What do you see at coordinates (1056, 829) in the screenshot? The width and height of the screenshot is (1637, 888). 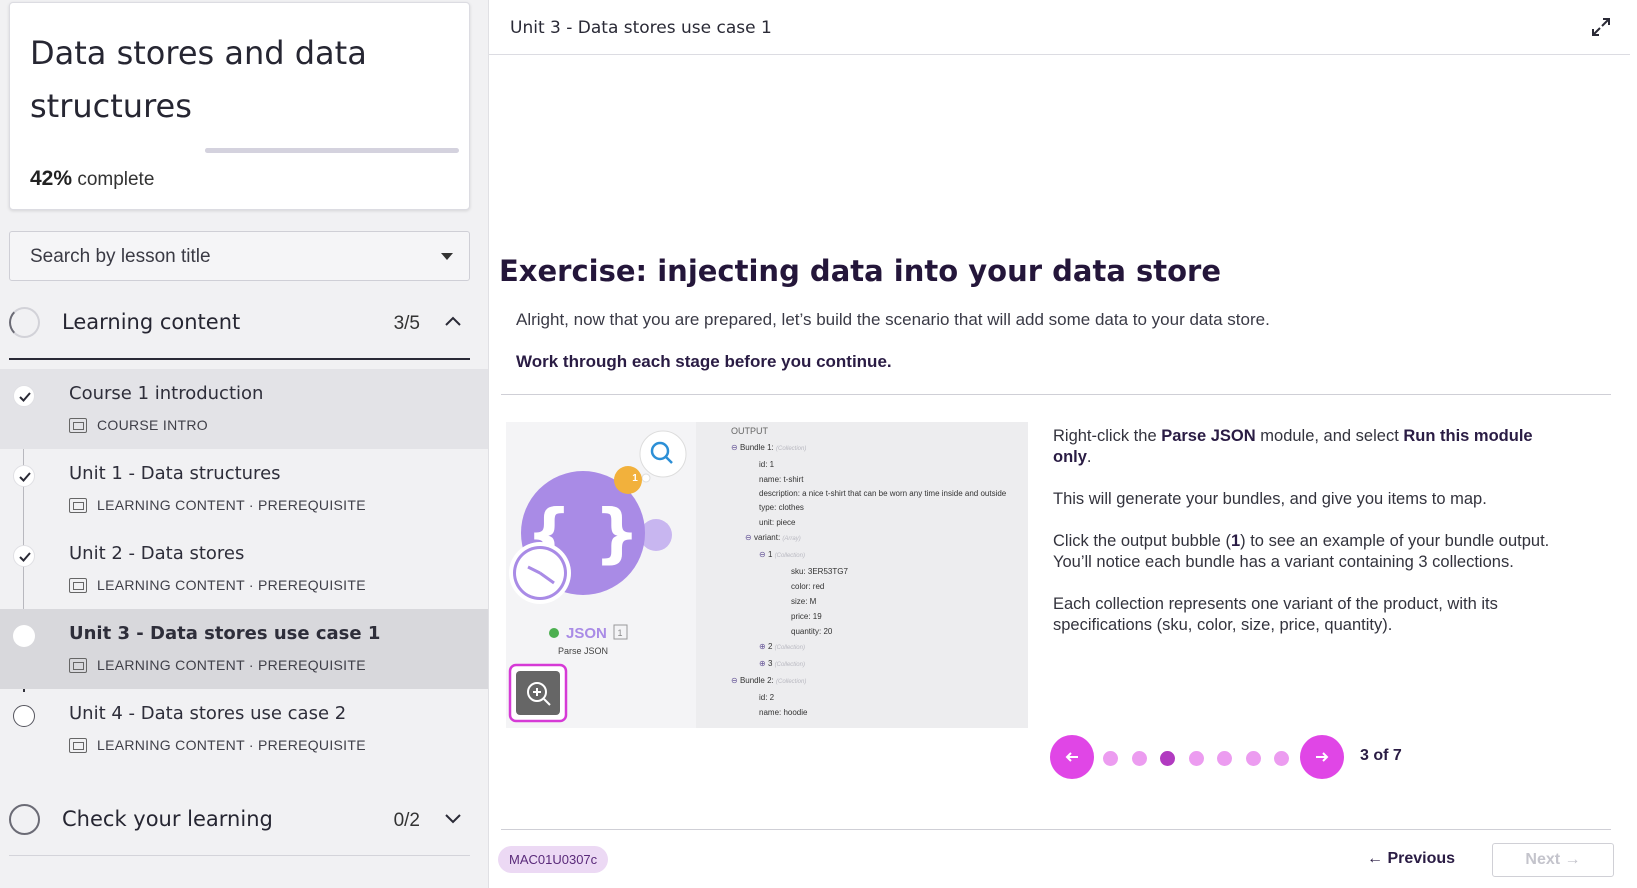 I see `footer-divider` at bounding box center [1056, 829].